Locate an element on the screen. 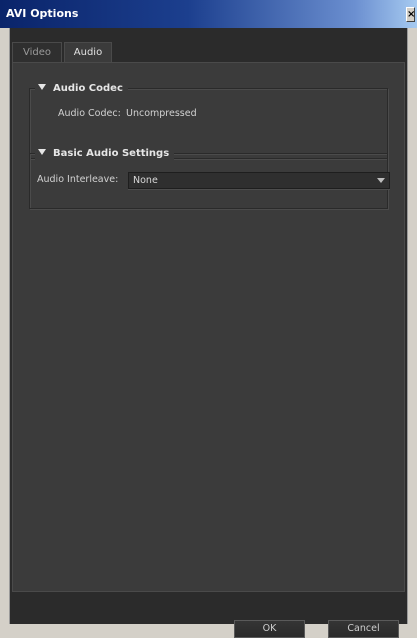 The image size is (417, 638). close-icon: × is located at coordinates (411, 14).